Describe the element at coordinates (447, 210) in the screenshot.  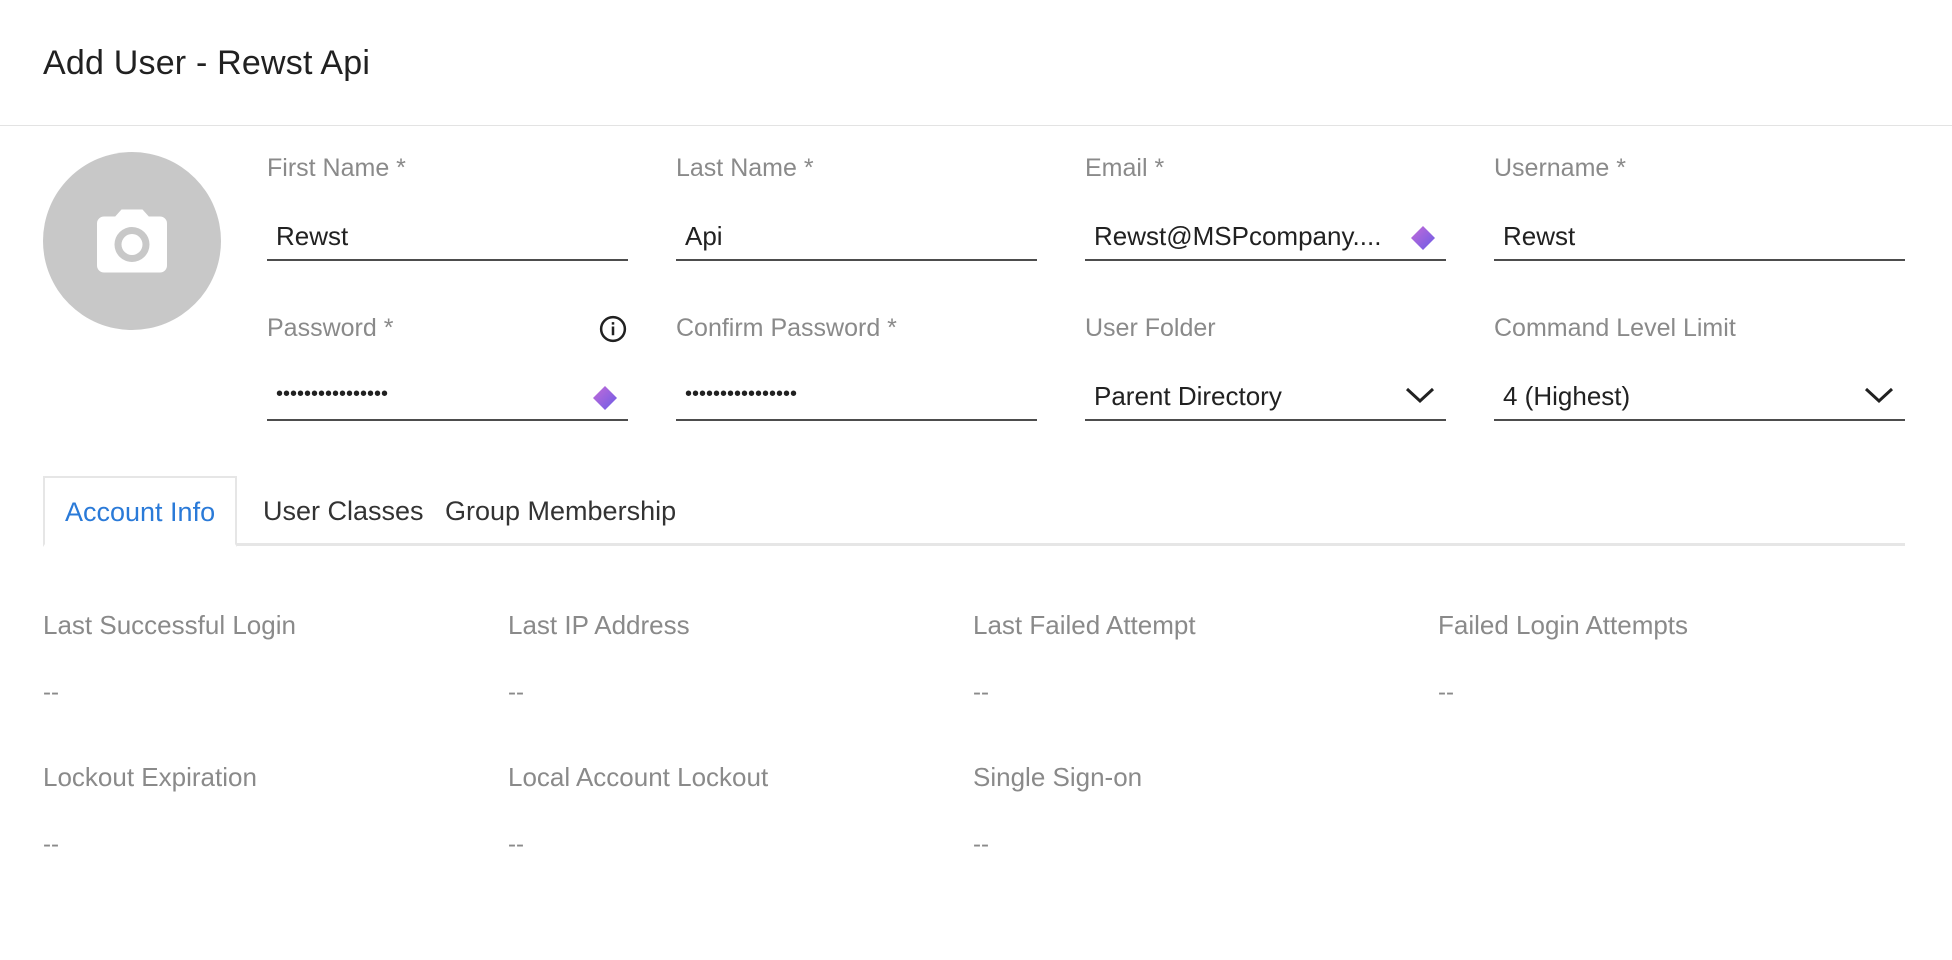
I see `first-name-field: First Name * Rewst` at that location.